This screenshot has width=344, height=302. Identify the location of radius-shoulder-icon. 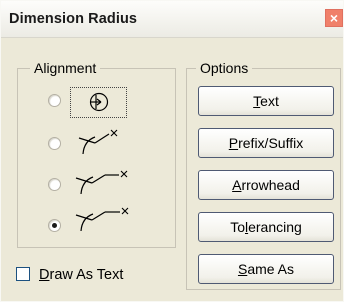
(101, 182).